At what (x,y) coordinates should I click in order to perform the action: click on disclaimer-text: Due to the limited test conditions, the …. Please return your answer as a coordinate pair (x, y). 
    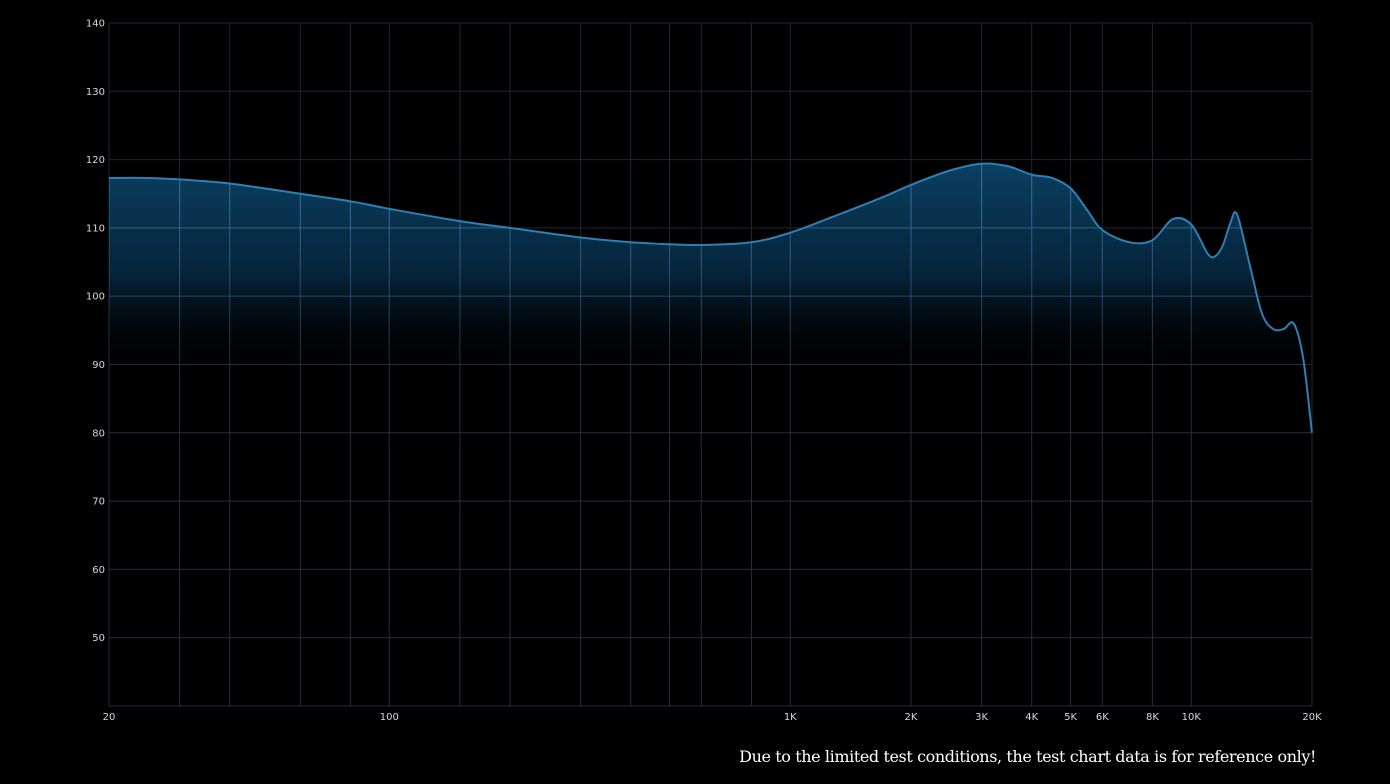
    Looking at the image, I should click on (1027, 756).